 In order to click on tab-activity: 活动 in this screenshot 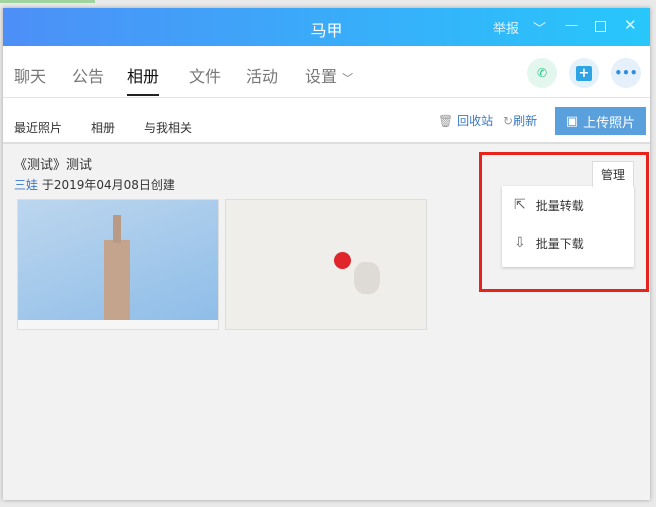, I will do `click(262, 75)`.